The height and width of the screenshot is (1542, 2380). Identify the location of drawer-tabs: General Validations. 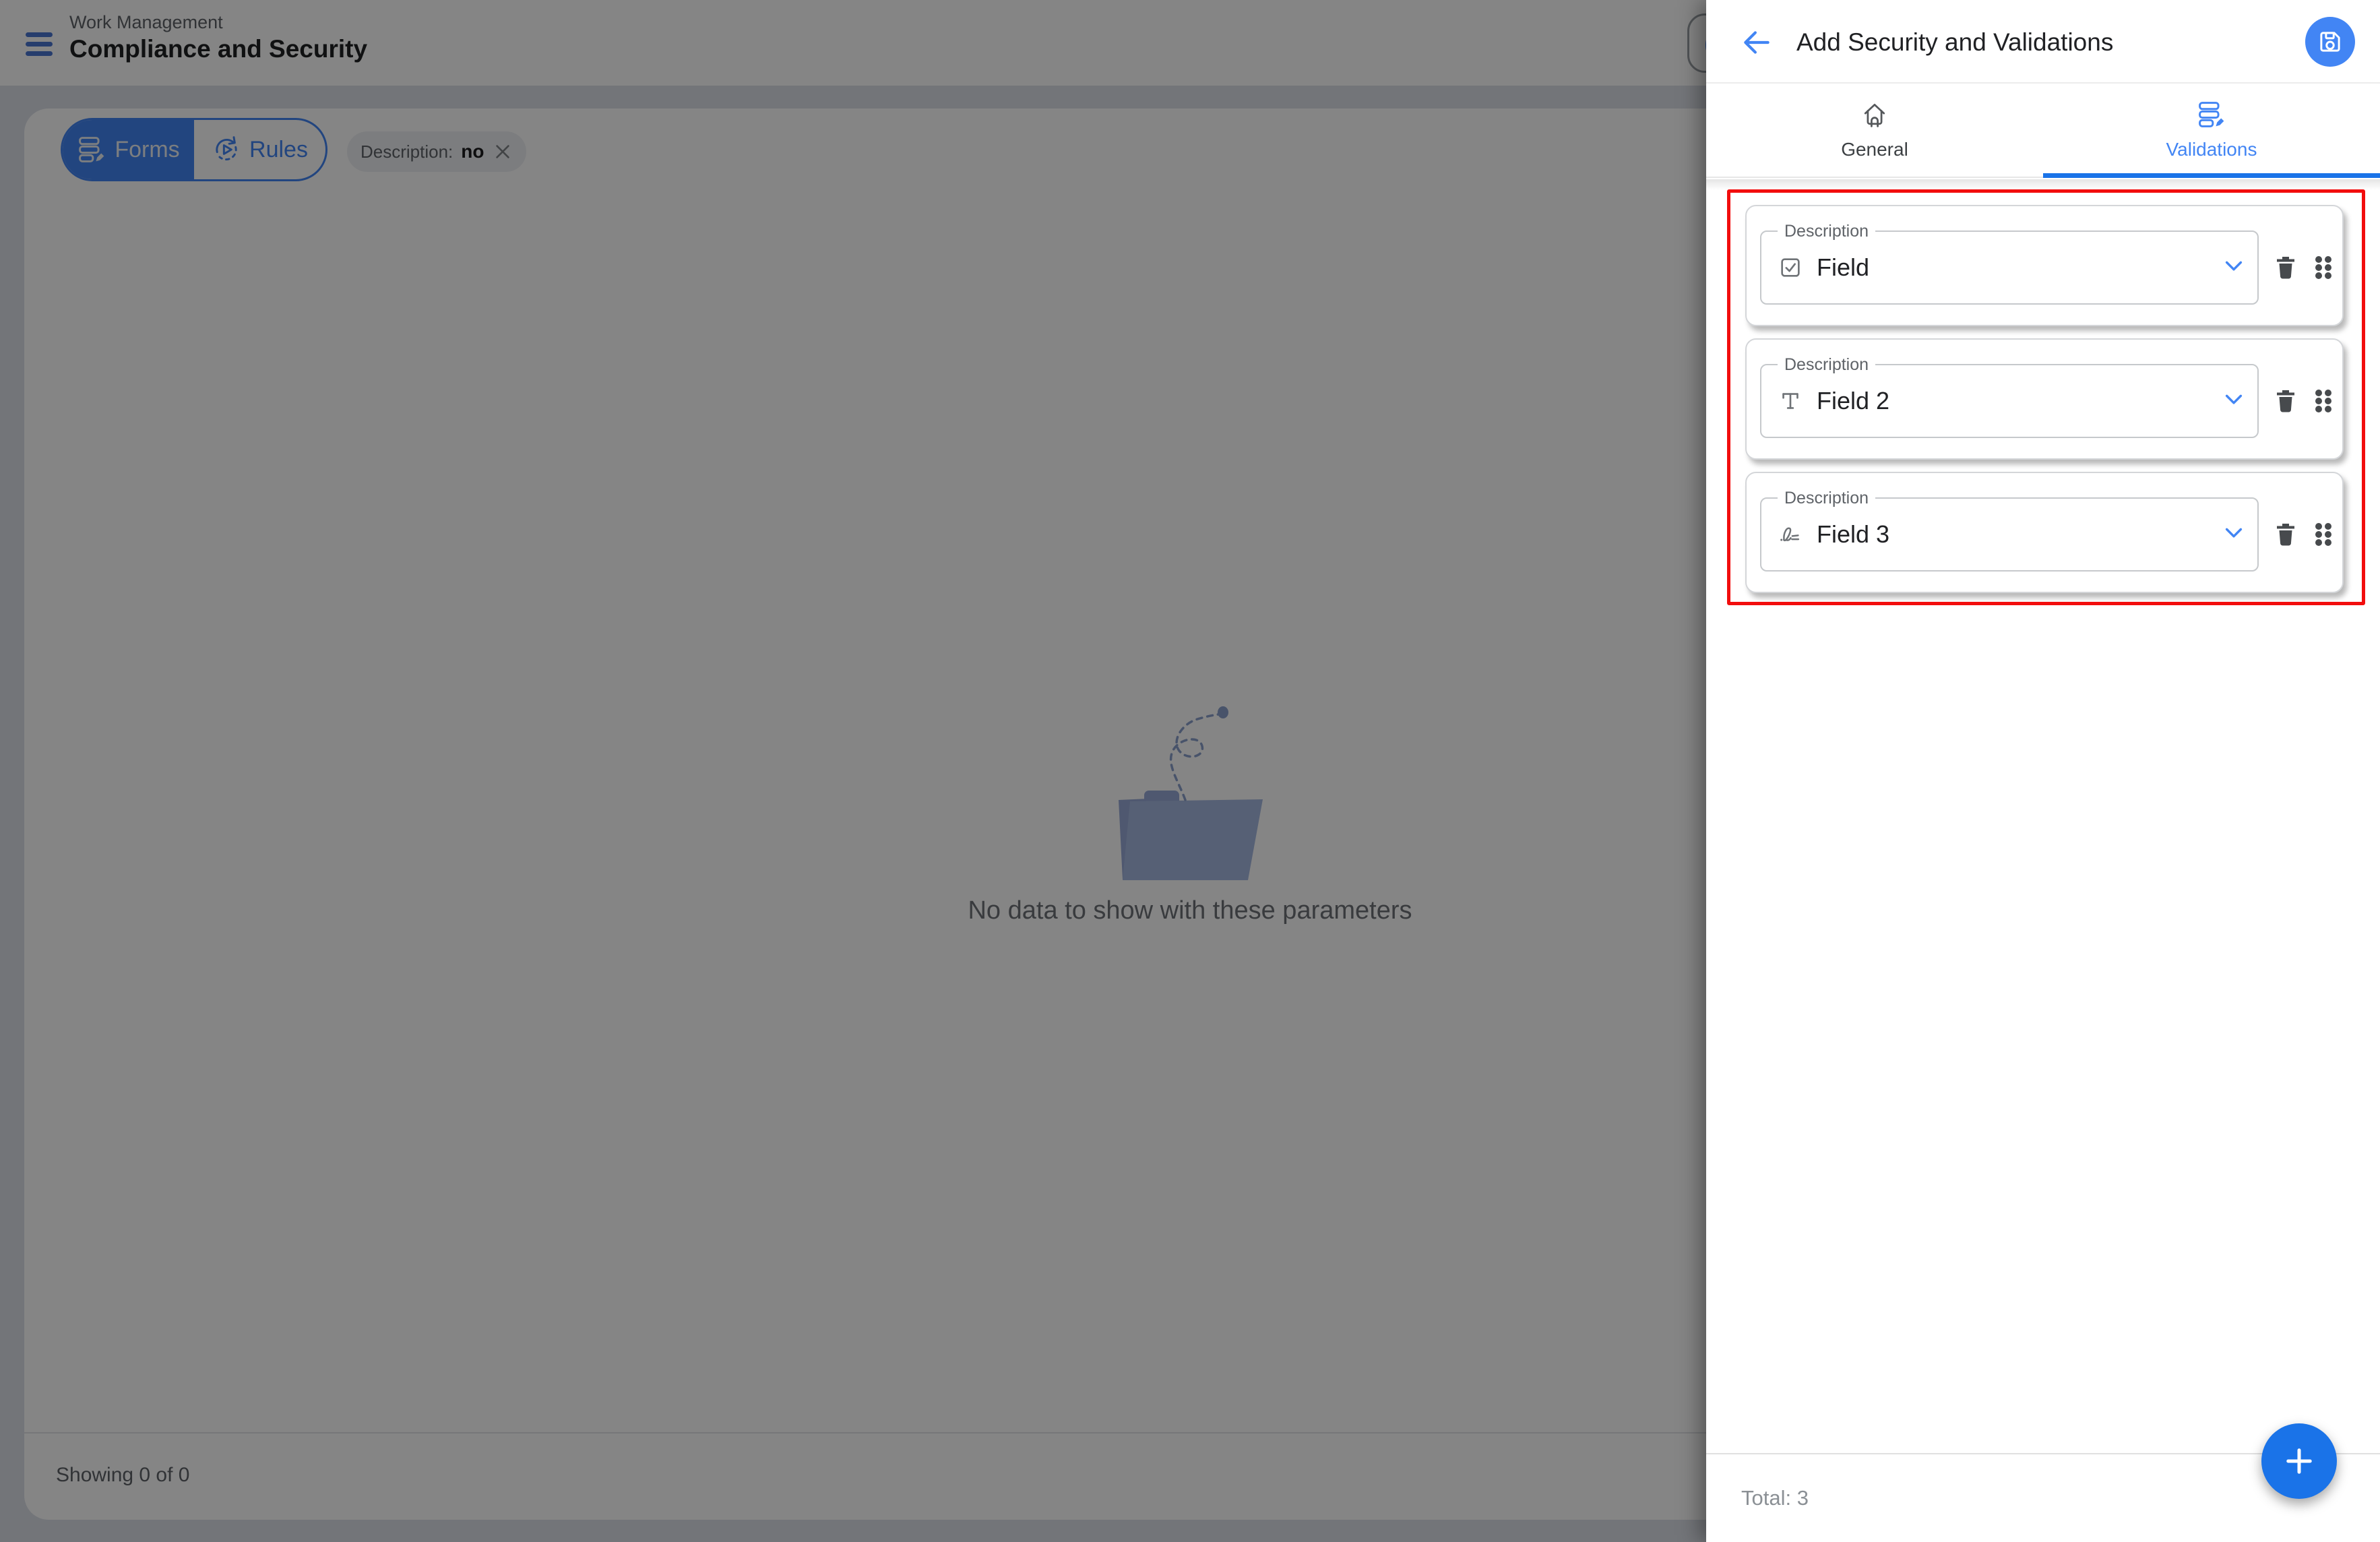
(2043, 131).